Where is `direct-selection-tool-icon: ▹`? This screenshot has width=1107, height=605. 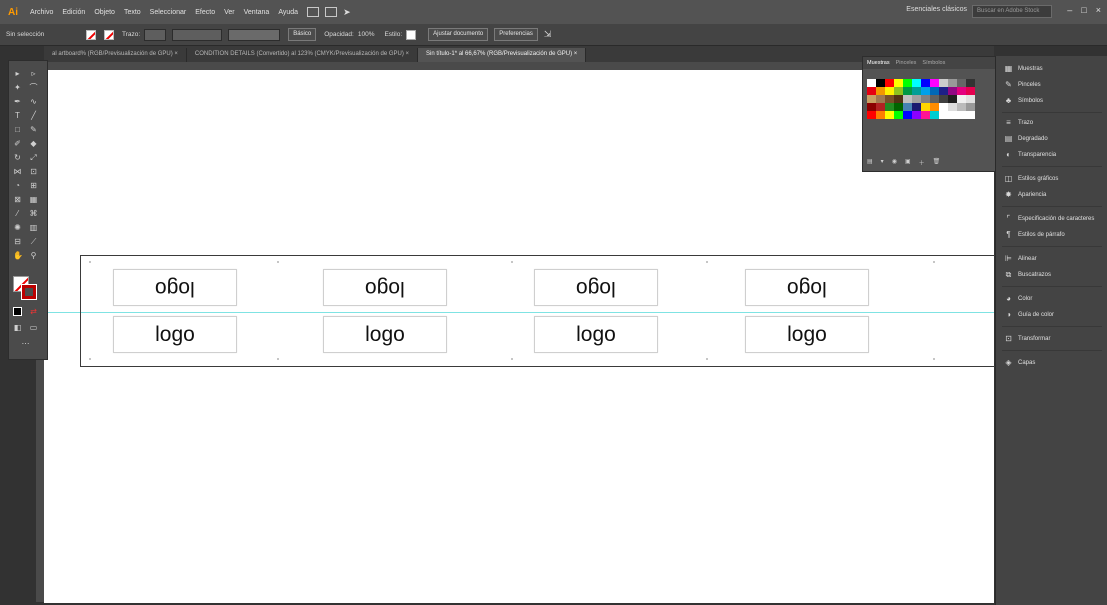
direct-selection-tool-icon: ▹ is located at coordinates (33, 73).